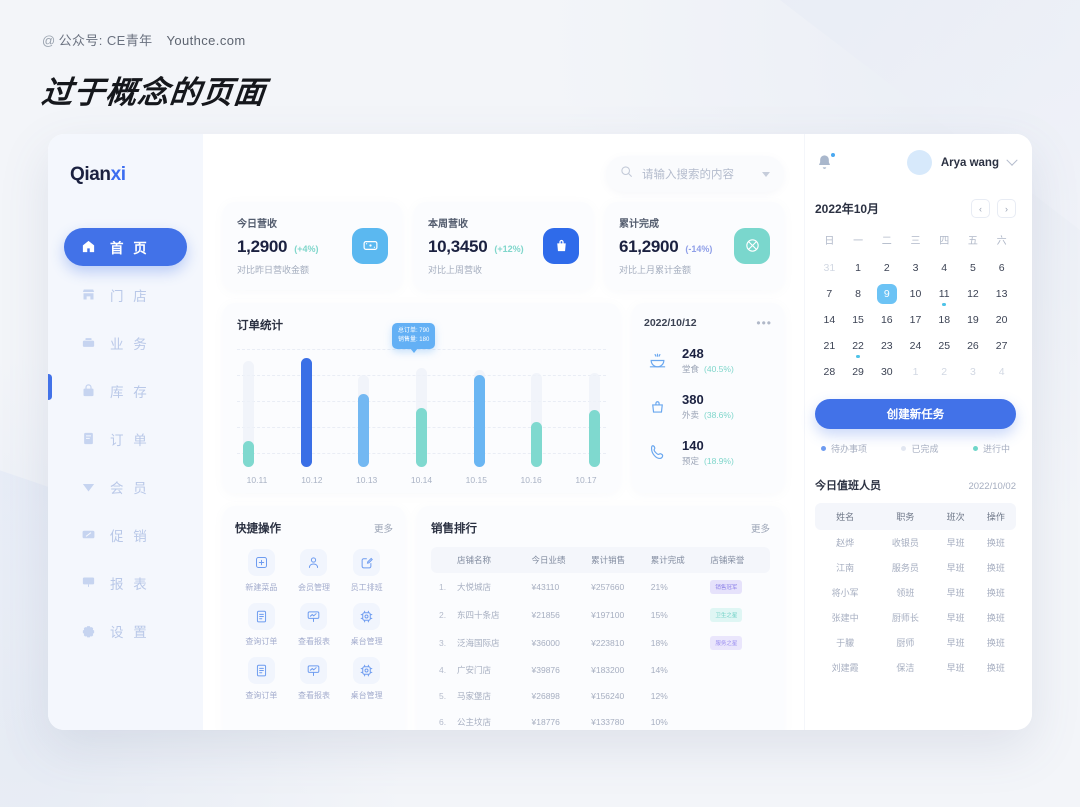 This screenshot has width=1080, height=807. What do you see at coordinates (980, 208) in the screenshot?
I see `calendar-prev-button: ‹` at bounding box center [980, 208].